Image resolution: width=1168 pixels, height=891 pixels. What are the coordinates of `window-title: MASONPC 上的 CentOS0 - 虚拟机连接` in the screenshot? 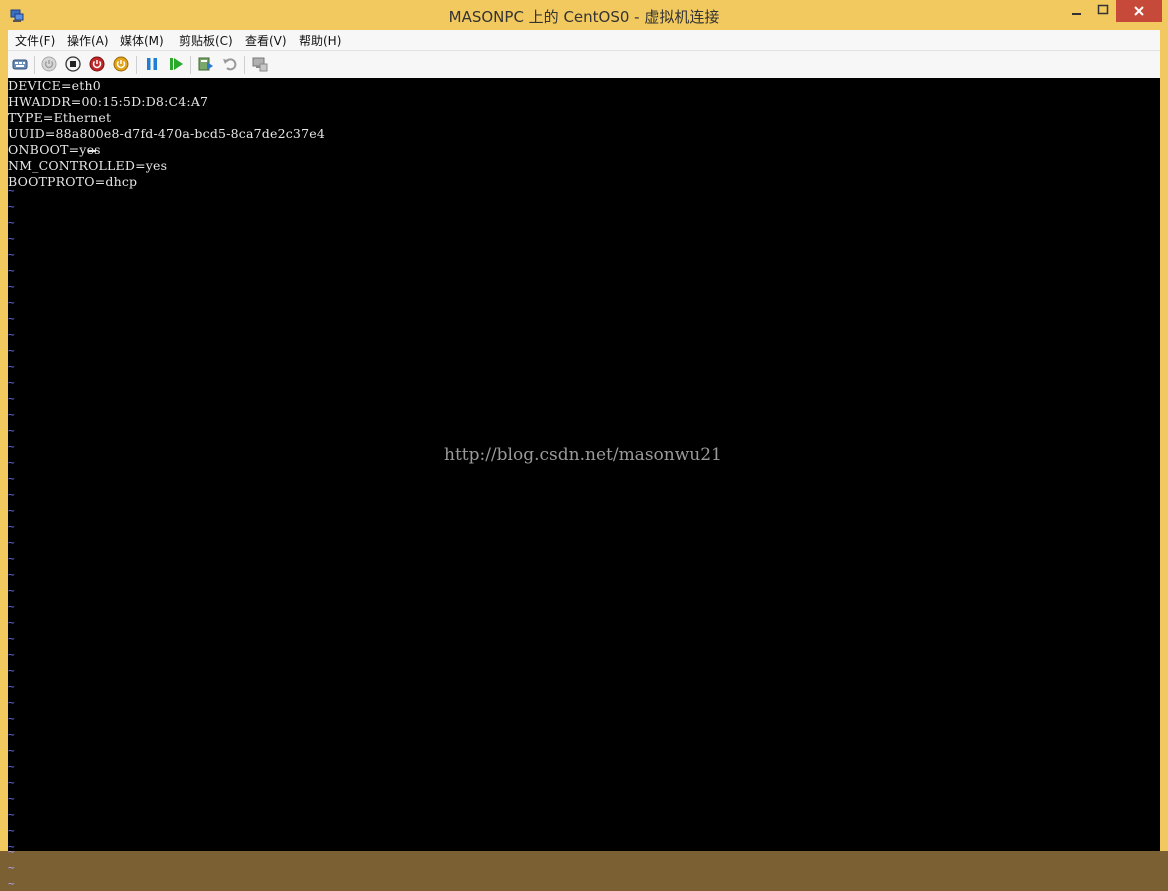 It's located at (584, 17).